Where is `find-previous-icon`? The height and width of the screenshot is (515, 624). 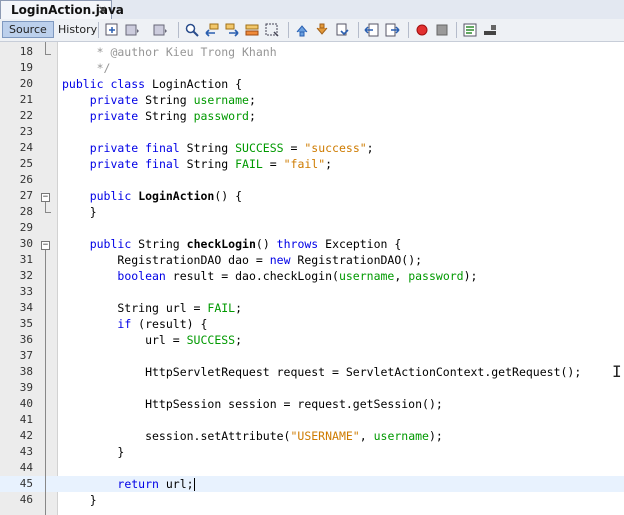 find-previous-icon is located at coordinates (212, 30).